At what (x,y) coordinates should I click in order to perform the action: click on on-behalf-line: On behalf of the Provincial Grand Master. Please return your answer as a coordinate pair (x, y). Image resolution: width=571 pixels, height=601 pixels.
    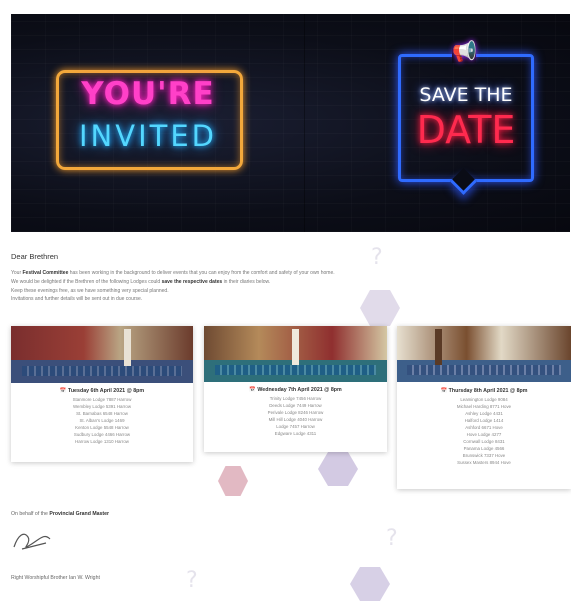
    Looking at the image, I should click on (60, 514).